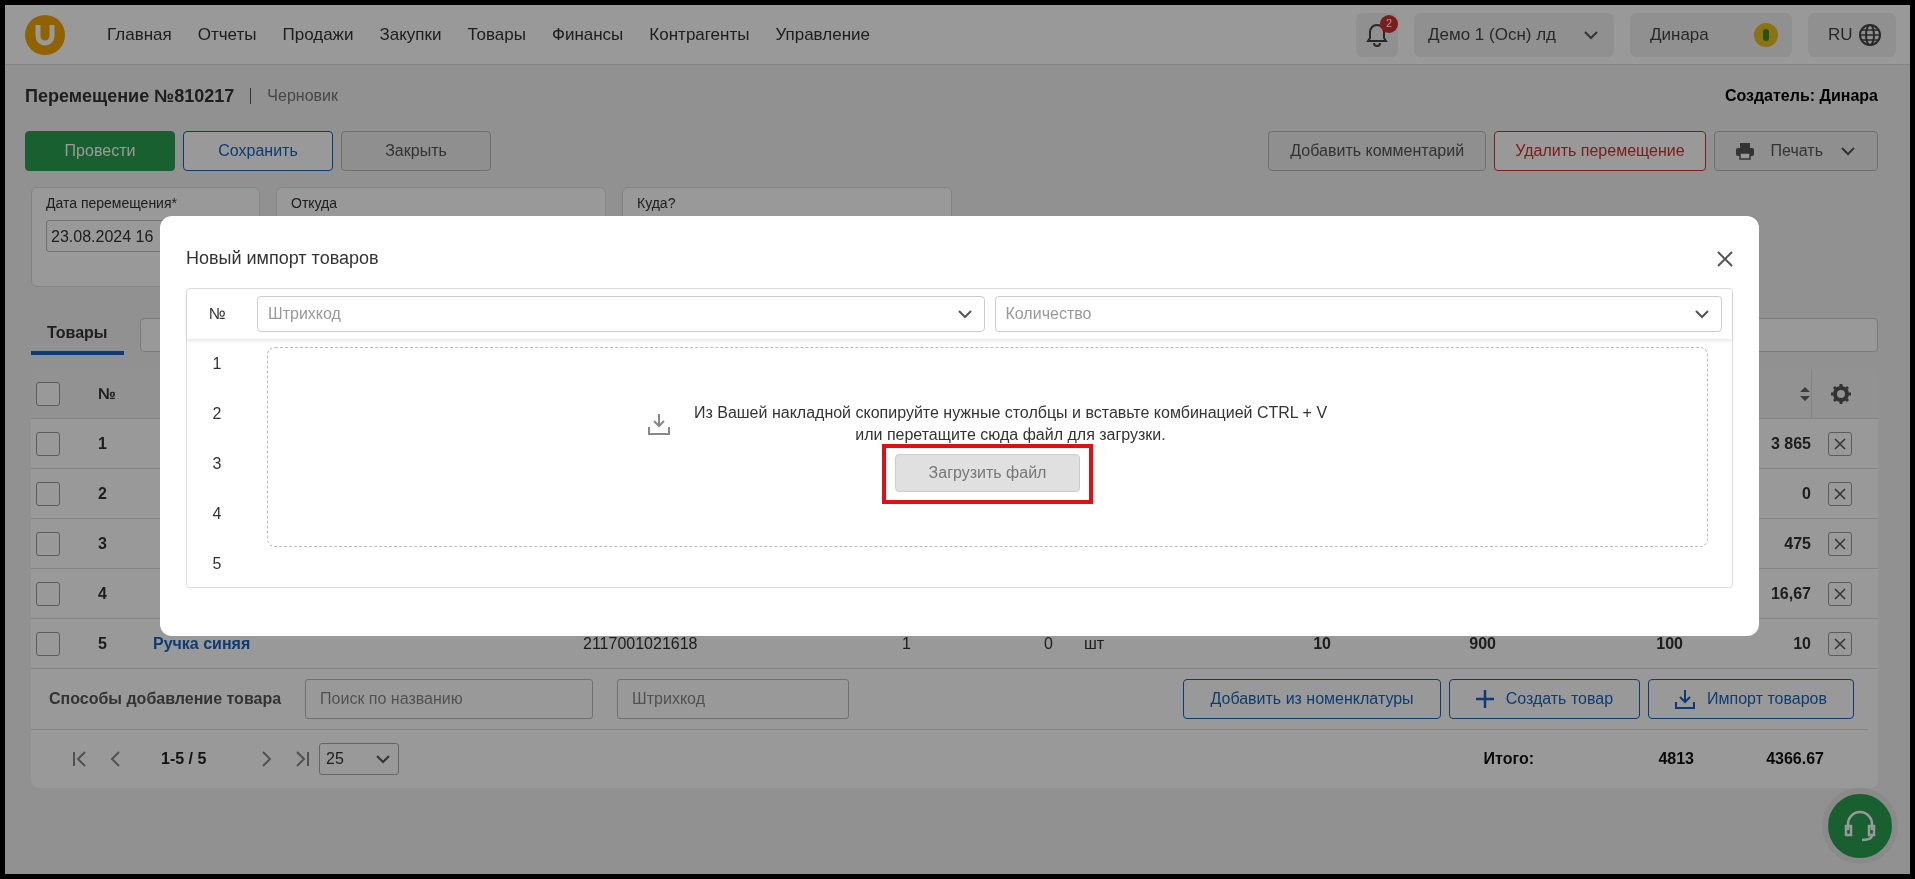 The height and width of the screenshot is (879, 1915). Describe the element at coordinates (906, 643) in the screenshot. I see `table-cell: 1` at that location.